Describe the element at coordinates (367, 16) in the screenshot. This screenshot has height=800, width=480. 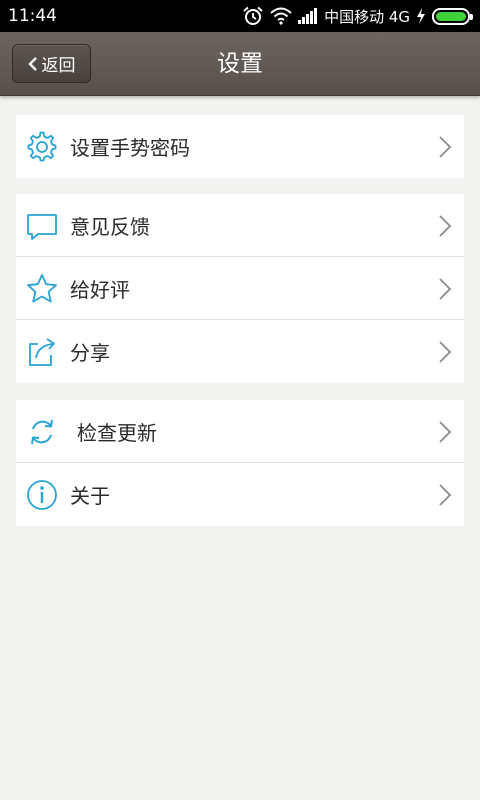
I see `carrier-label: 中国移动 4G` at that location.